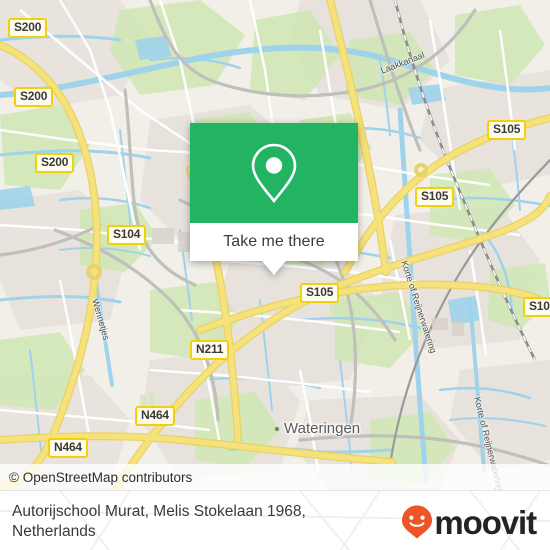 The height and width of the screenshot is (550, 550). I want to click on popup-header, so click(274, 173).